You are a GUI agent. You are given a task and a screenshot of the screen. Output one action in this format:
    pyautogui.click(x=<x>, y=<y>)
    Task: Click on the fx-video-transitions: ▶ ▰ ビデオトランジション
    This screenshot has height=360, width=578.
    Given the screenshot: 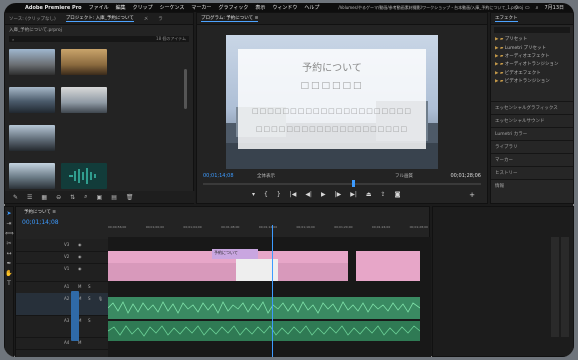 What is the action you would take?
    pyautogui.click(x=532, y=81)
    